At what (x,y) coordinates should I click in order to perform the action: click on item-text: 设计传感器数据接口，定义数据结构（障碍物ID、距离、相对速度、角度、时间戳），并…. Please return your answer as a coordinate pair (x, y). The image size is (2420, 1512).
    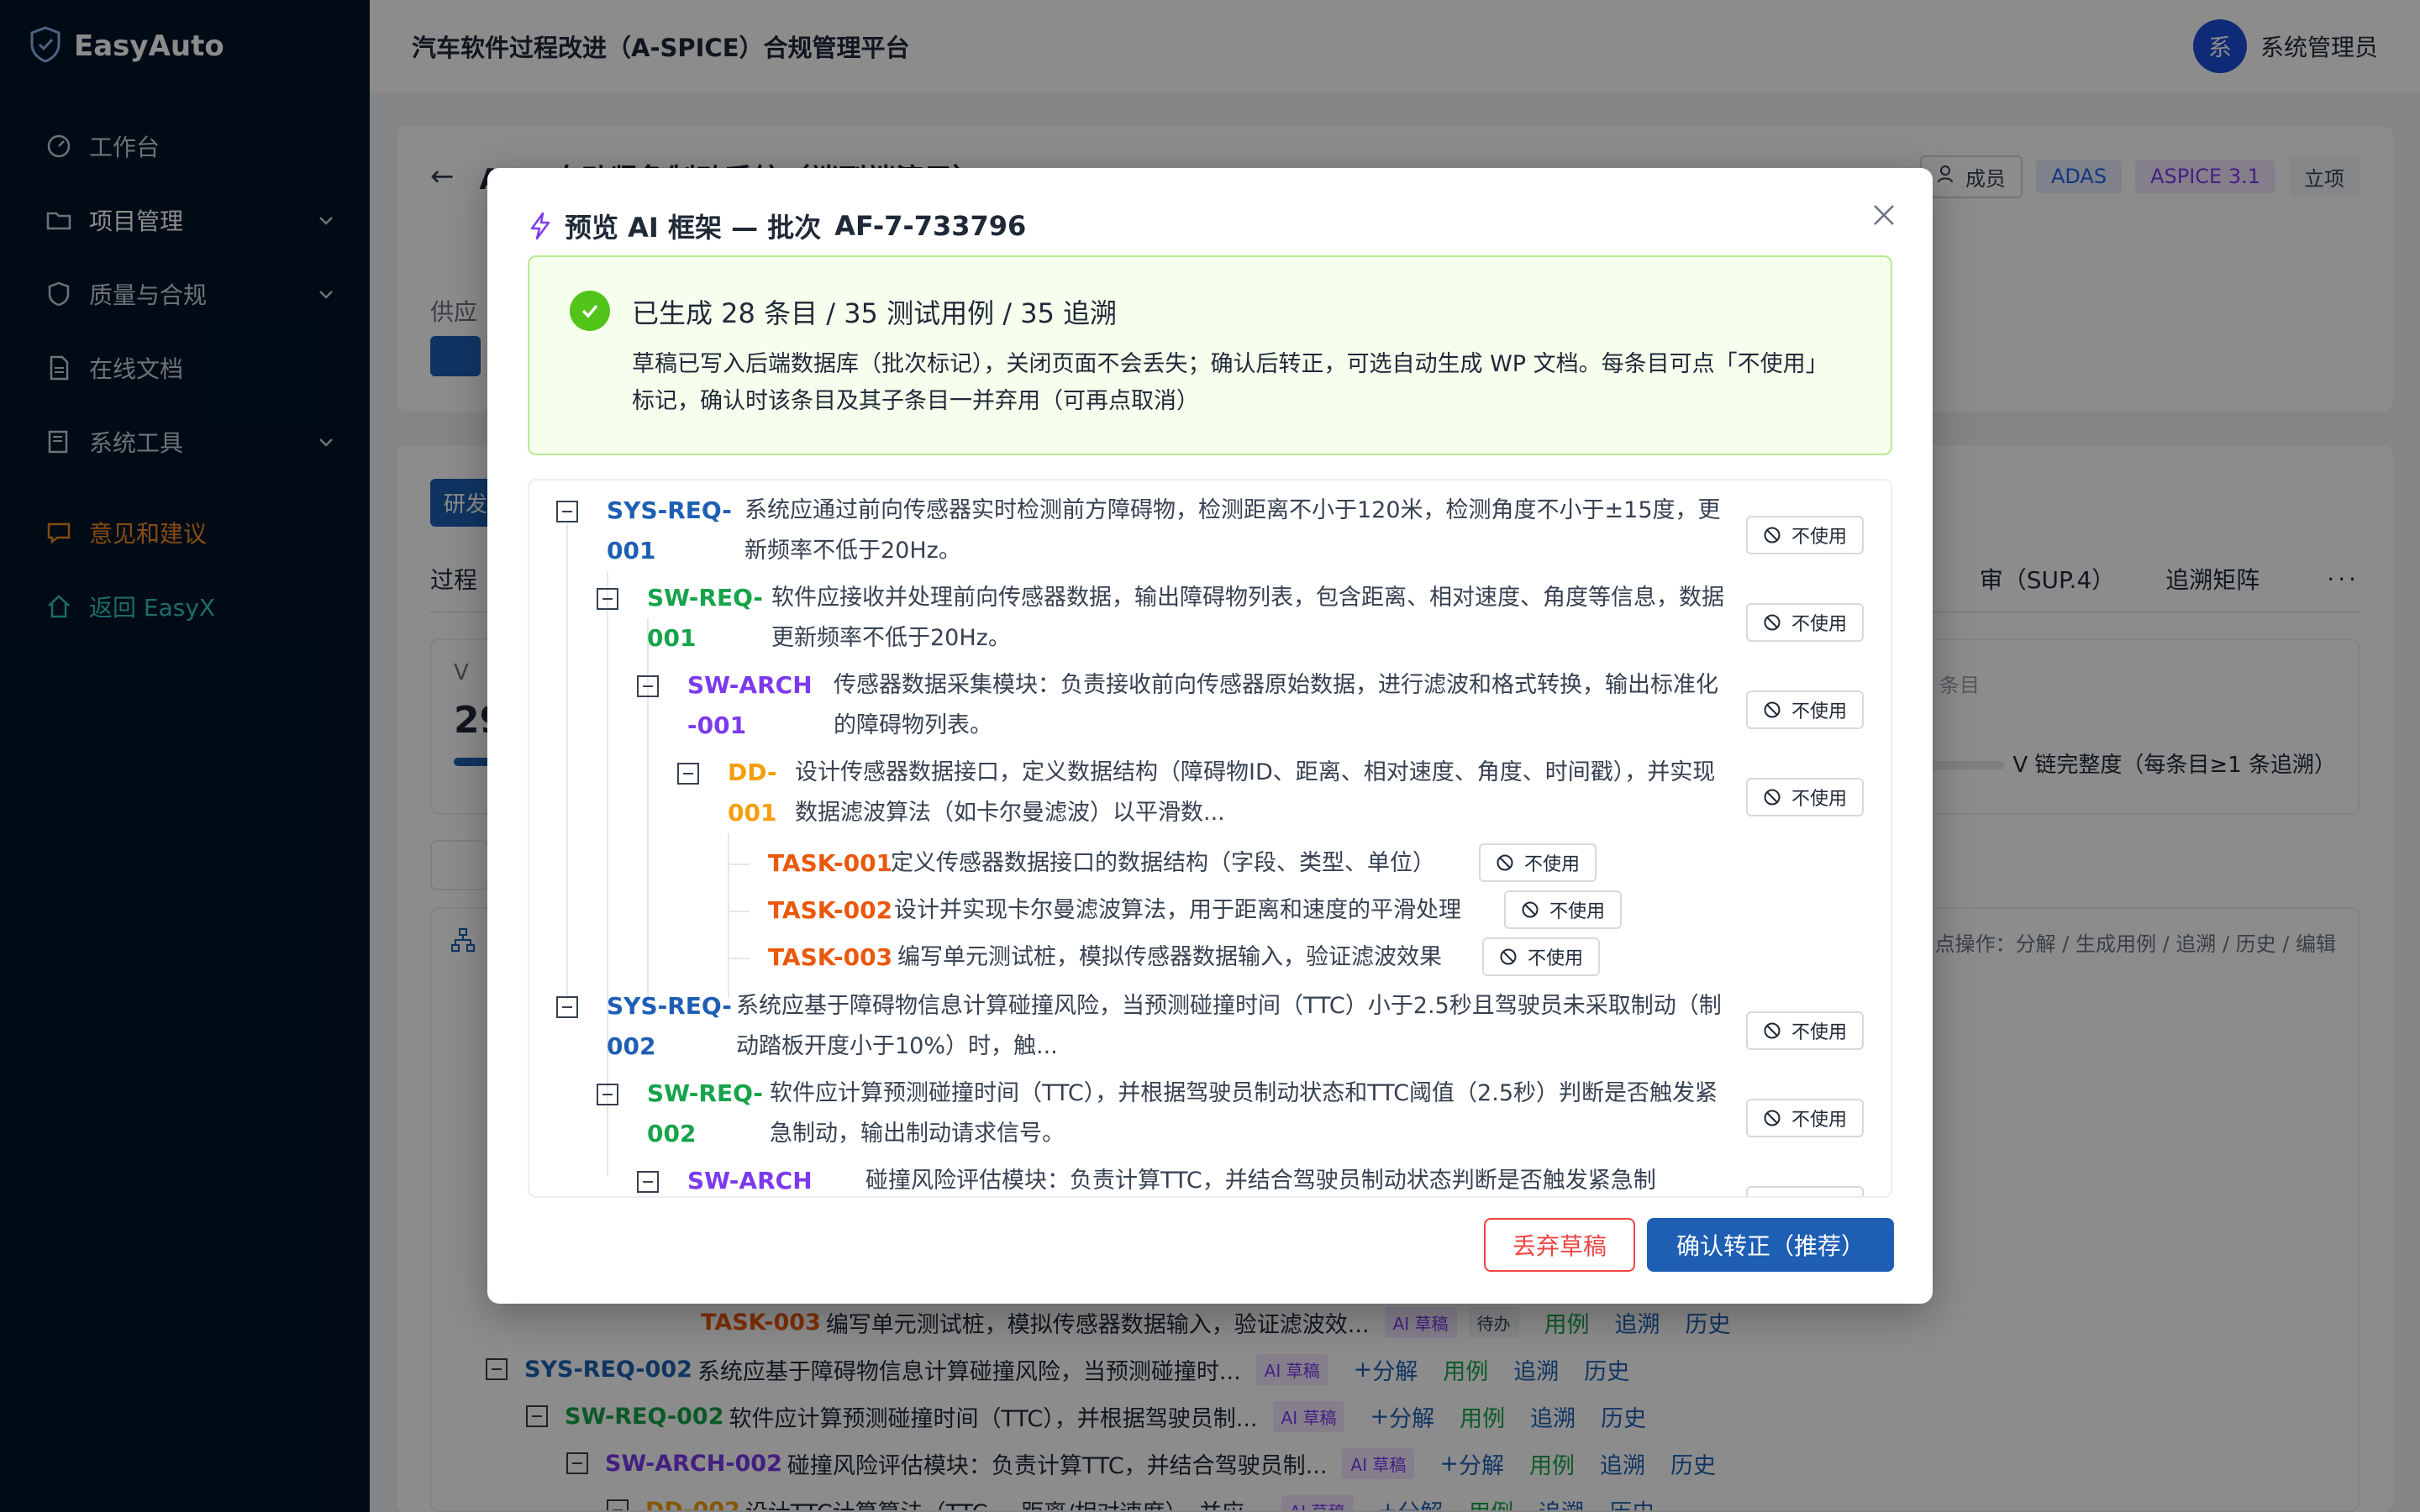
    Looking at the image, I should click on (1255, 792).